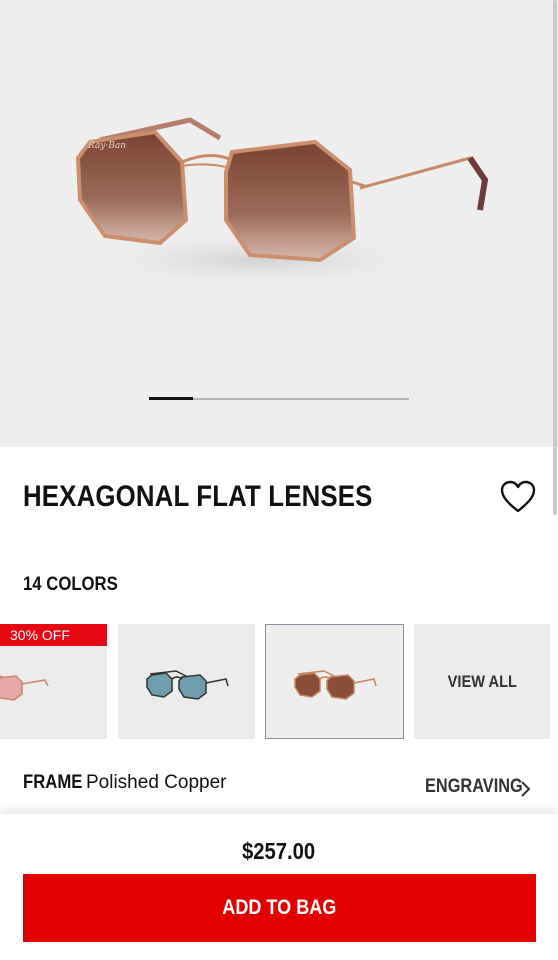 The image size is (558, 960). I want to click on view-all-label: VIEW ALL, so click(482, 681).